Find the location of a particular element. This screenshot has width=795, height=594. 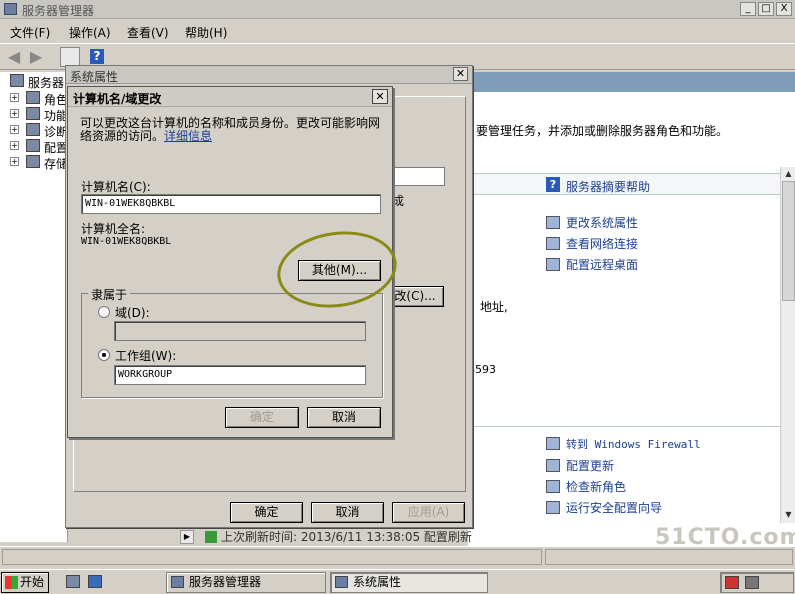

tree-item-configuration: + 配置 is located at coordinates (34, 146).